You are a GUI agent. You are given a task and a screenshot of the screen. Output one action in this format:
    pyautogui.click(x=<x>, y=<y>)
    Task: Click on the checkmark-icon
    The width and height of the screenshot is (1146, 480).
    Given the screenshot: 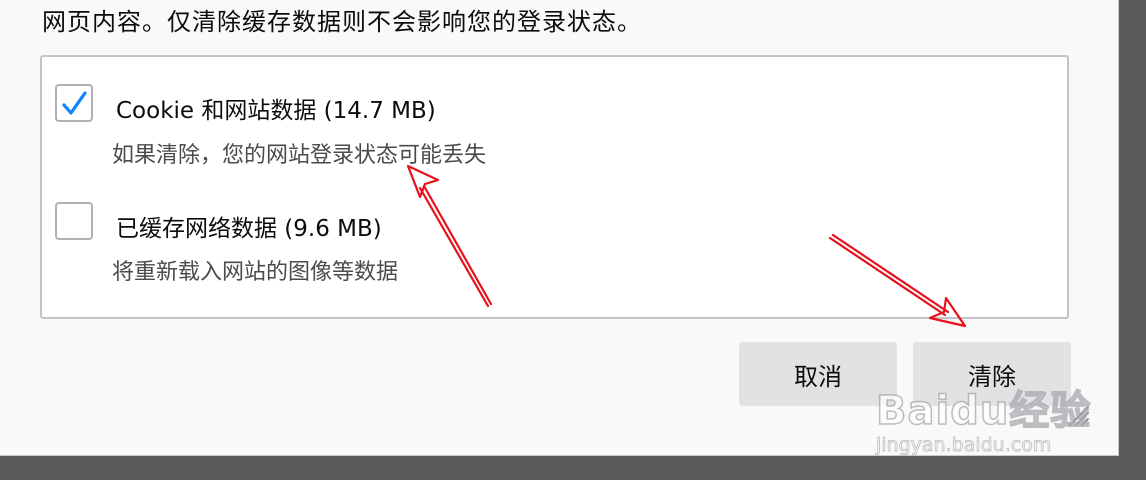 What is the action you would take?
    pyautogui.click(x=74, y=103)
    